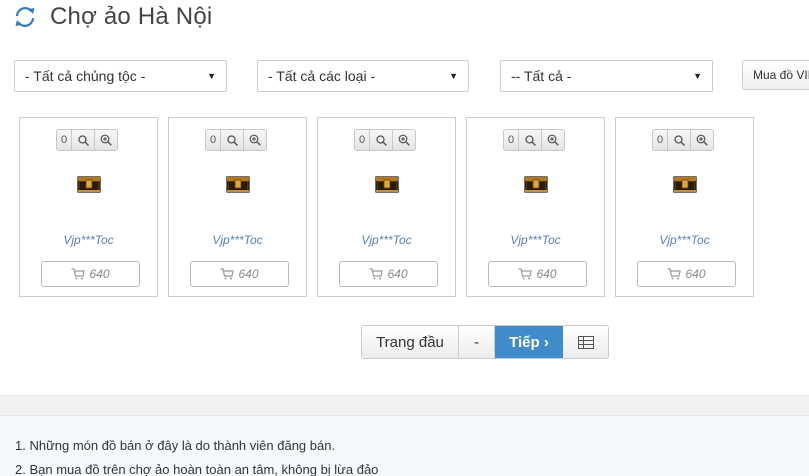 The image size is (809, 476). I want to click on type-select: - Tất cả các loại - ▼, so click(363, 76).